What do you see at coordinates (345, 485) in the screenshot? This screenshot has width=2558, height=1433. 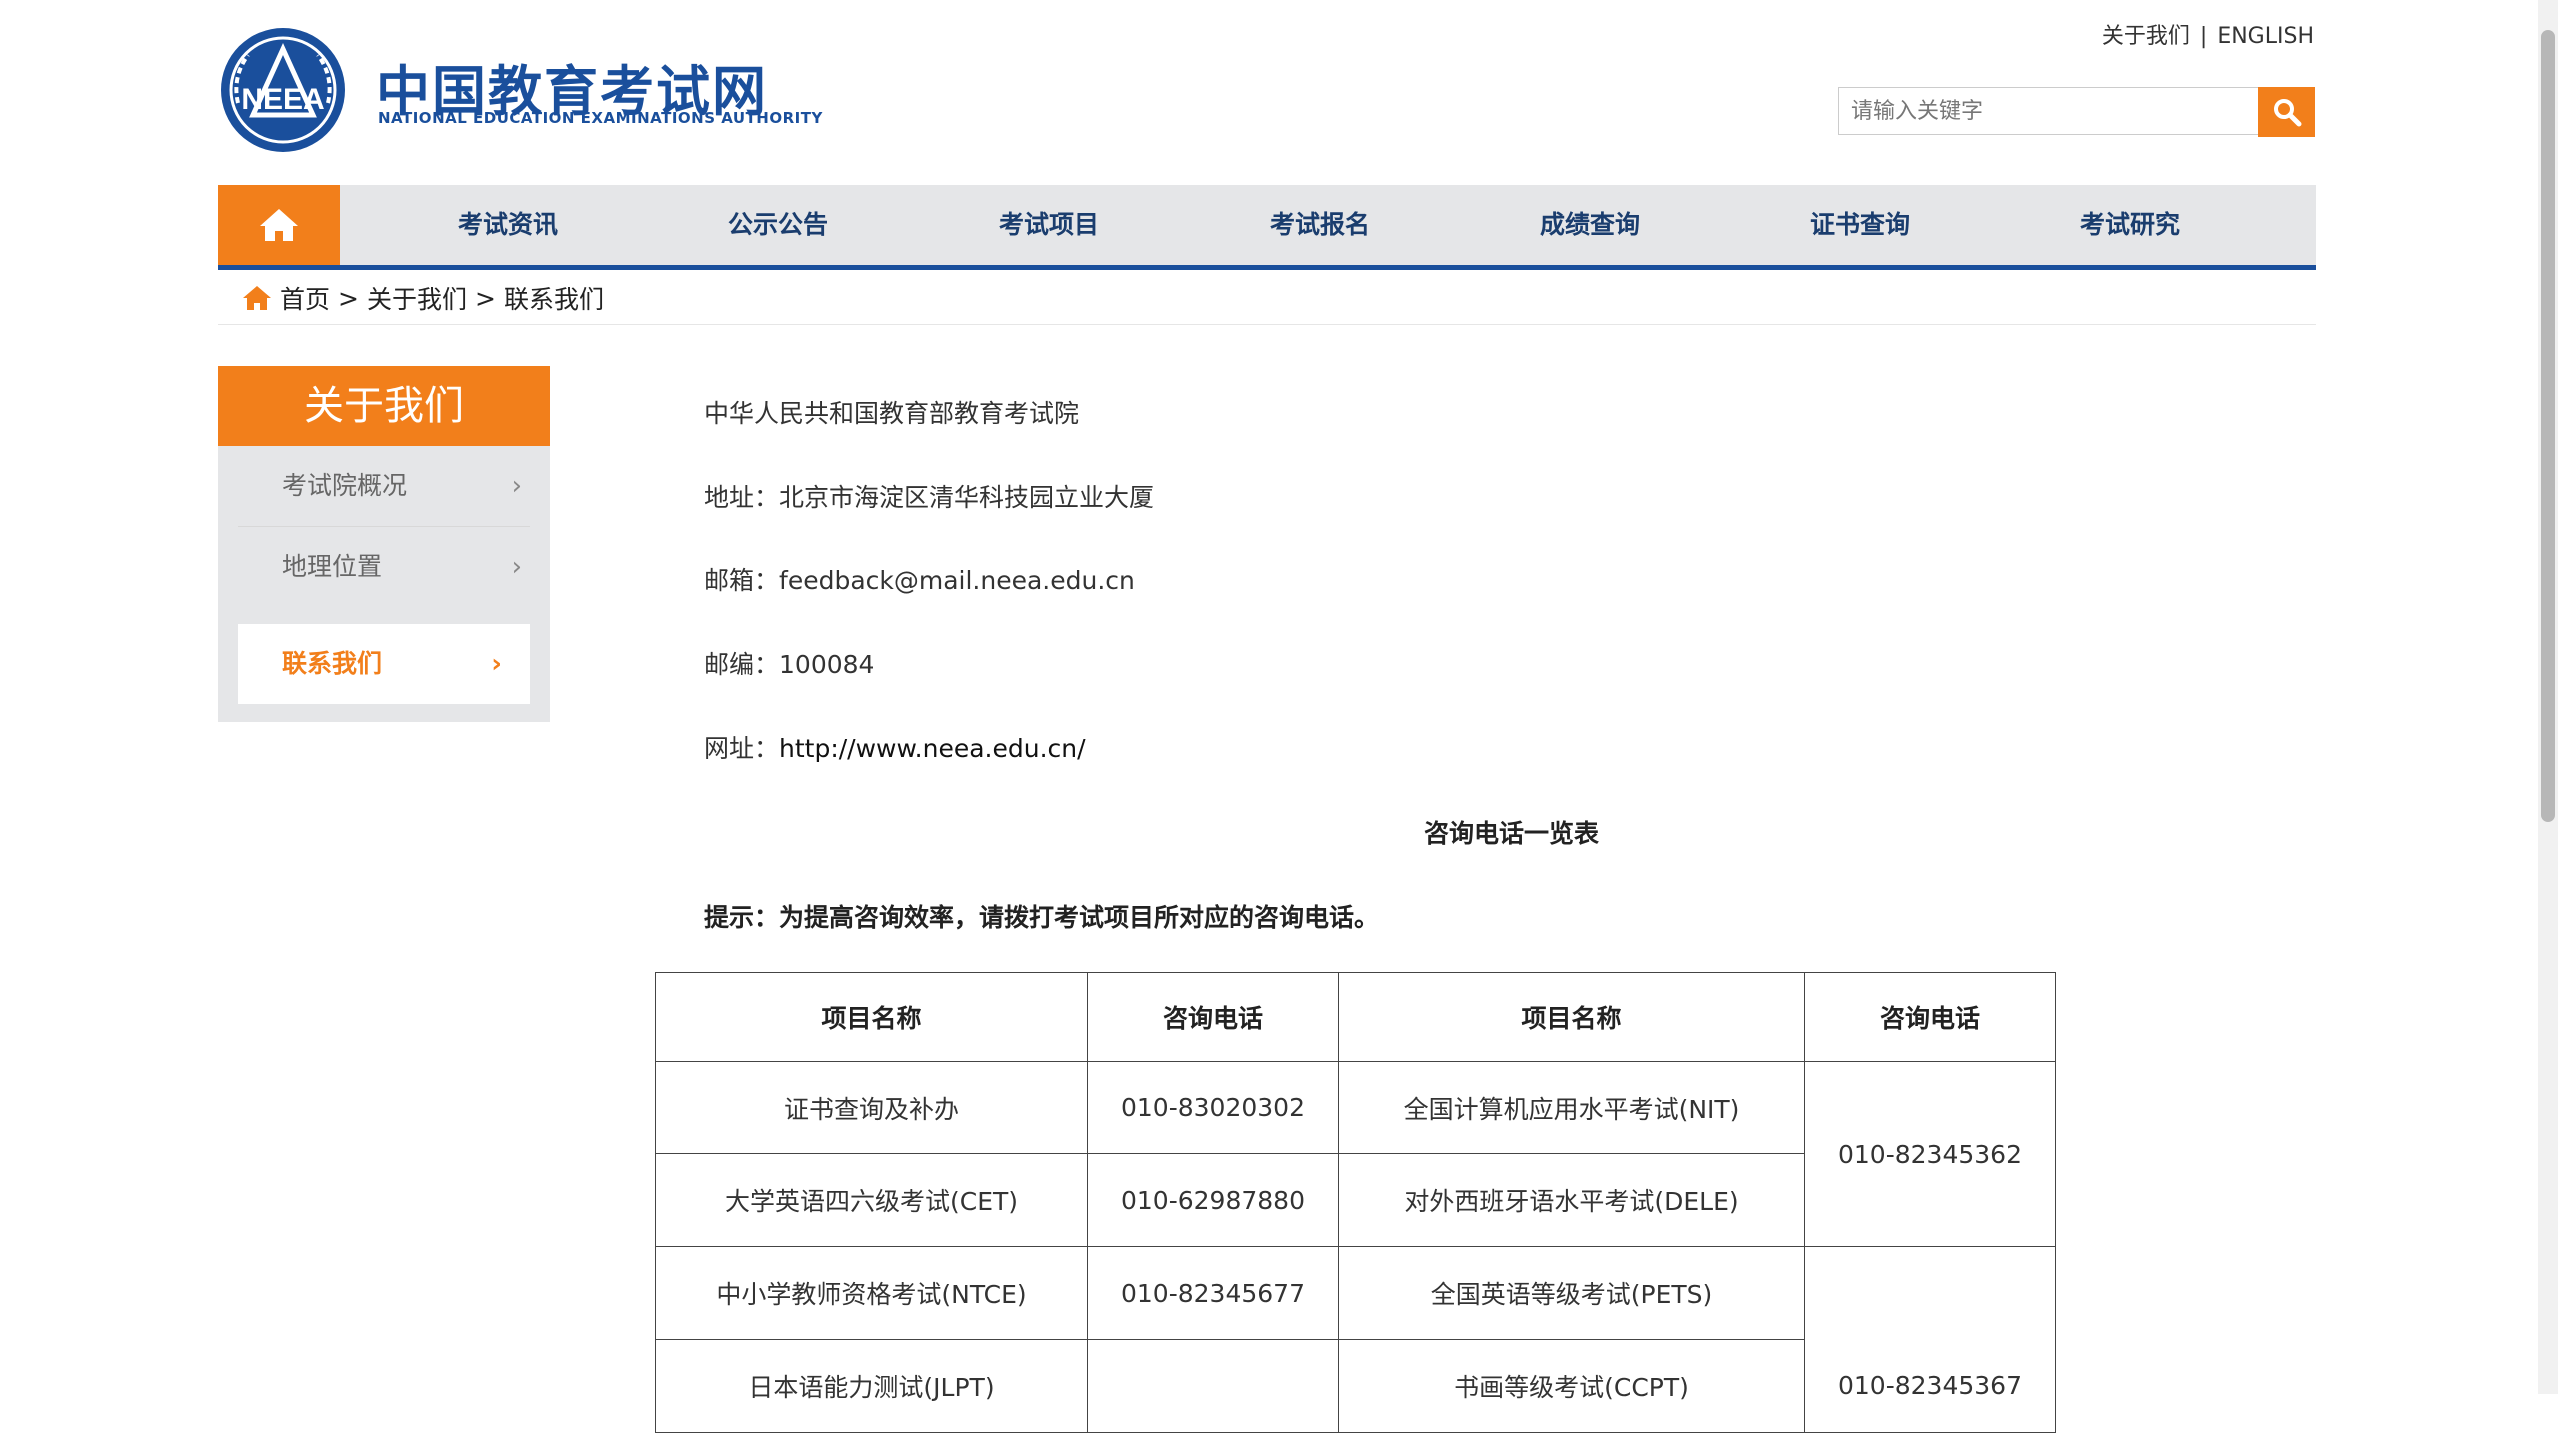 I see `sidebar-item-label: 考试院概况` at bounding box center [345, 485].